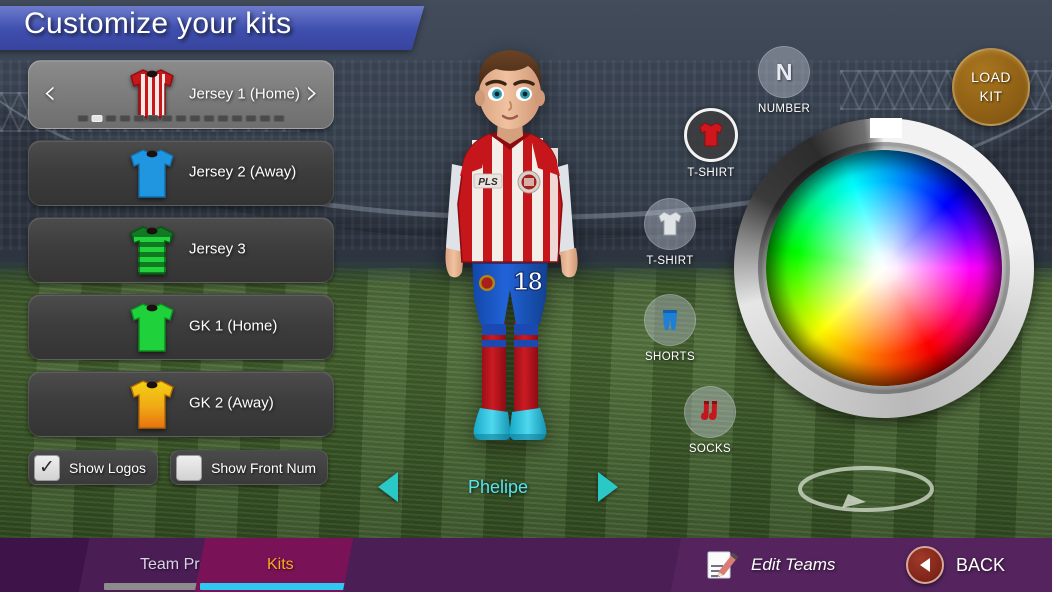  I want to click on bottom-navigation-bar: Team Profile Kits Edit Teams BACK, so click(526, 565).